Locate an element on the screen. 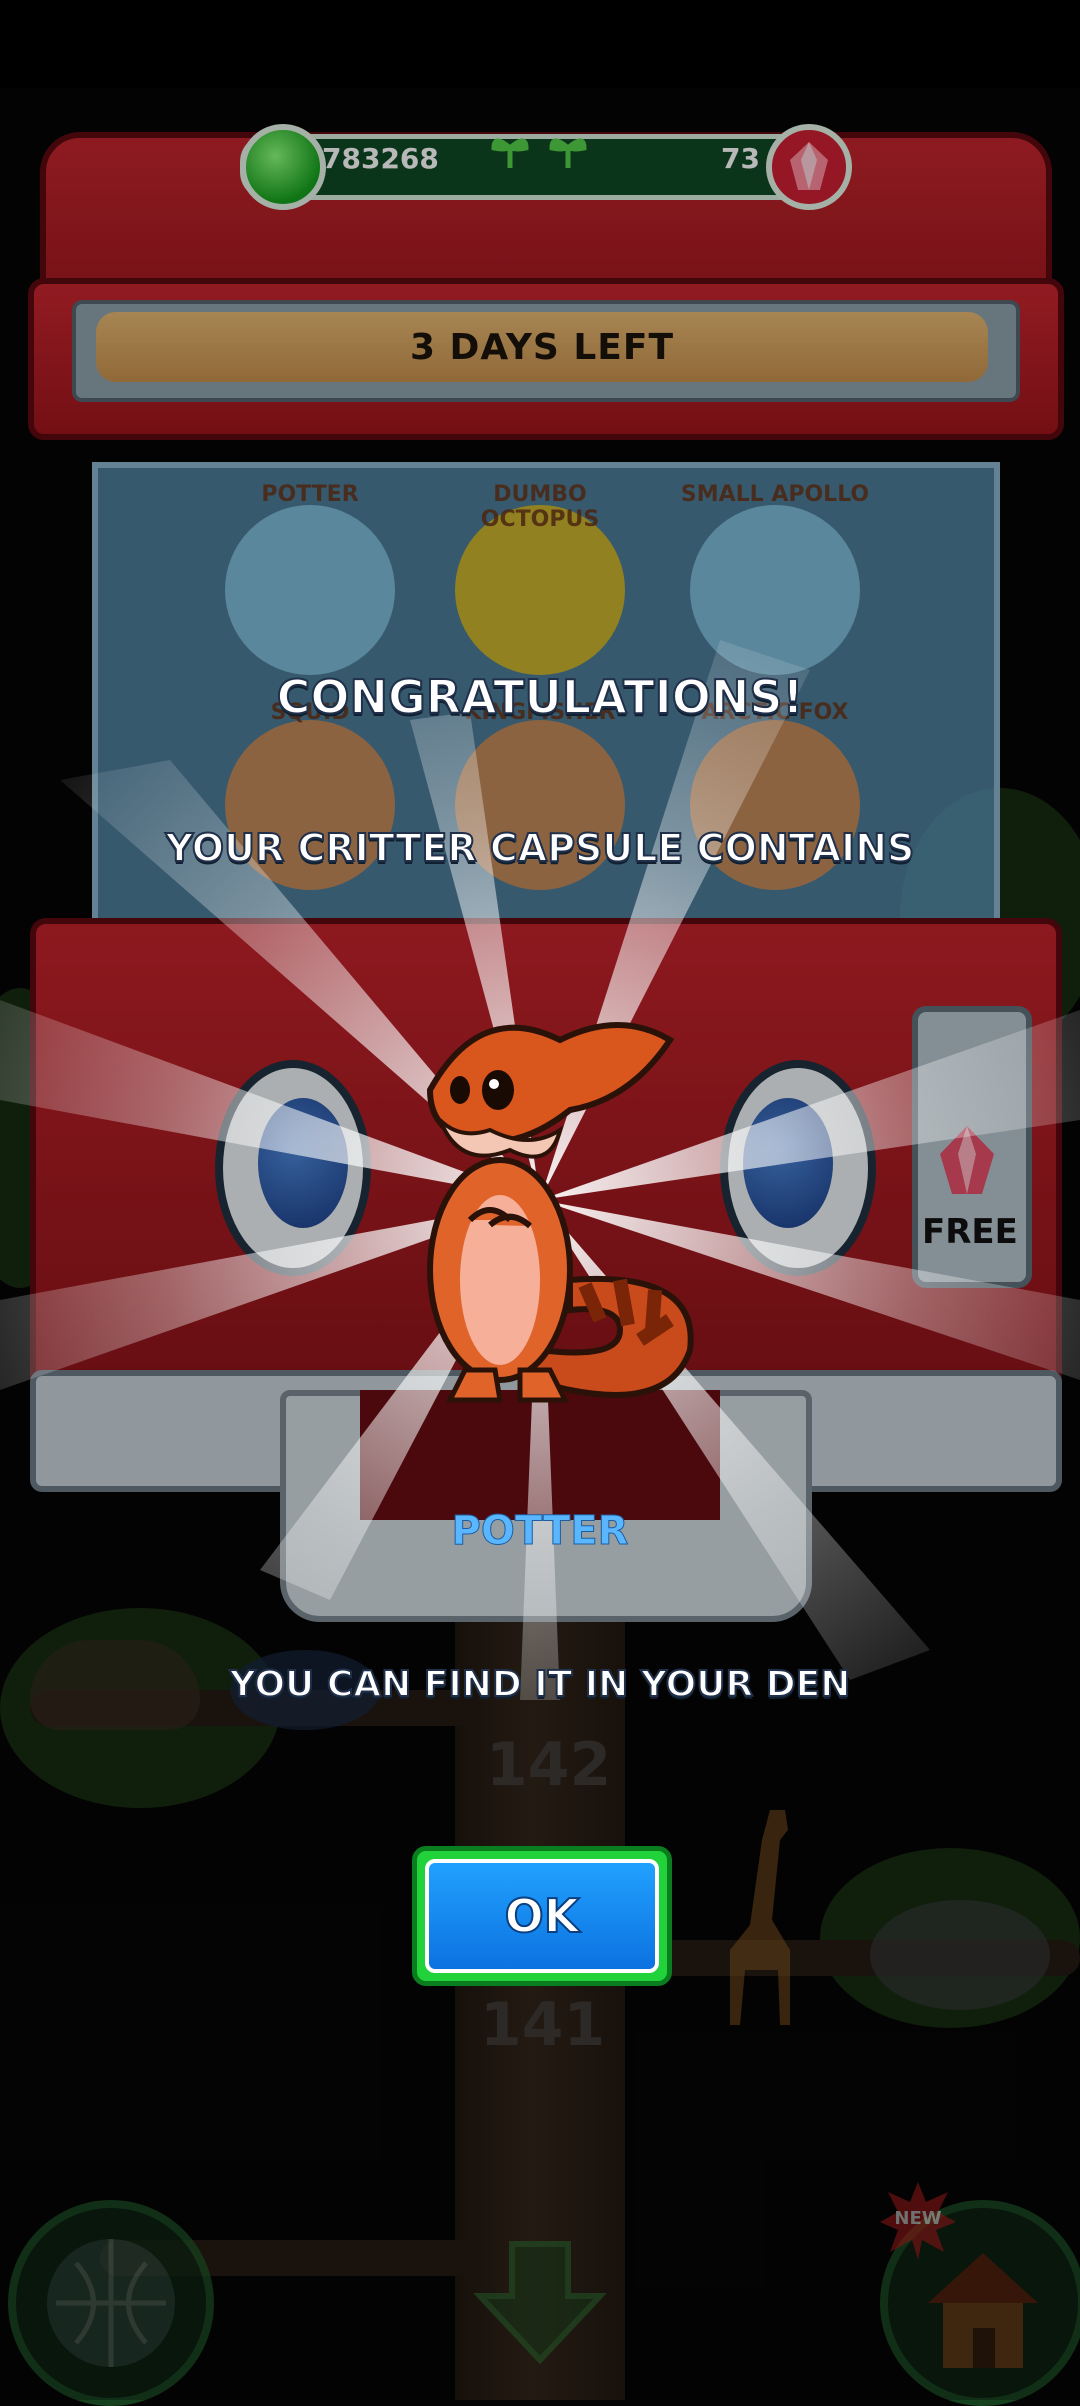 This screenshot has width=1080, height=2406. critter-name: POTTER is located at coordinates (540, 1531).